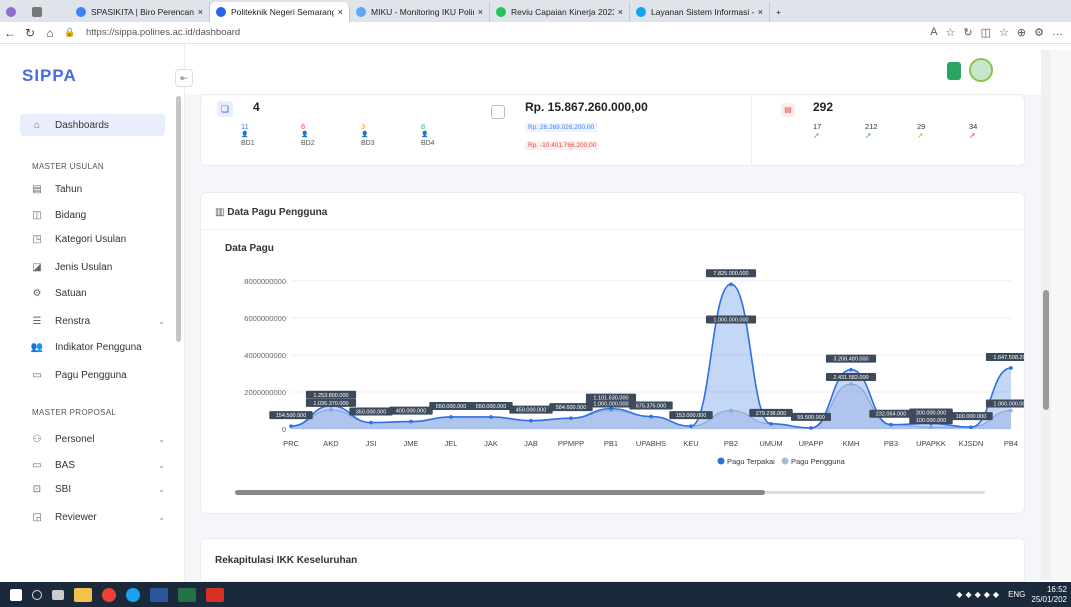 The image size is (1071, 607). I want to click on page-scrollbar-thumb, so click(1046, 350).